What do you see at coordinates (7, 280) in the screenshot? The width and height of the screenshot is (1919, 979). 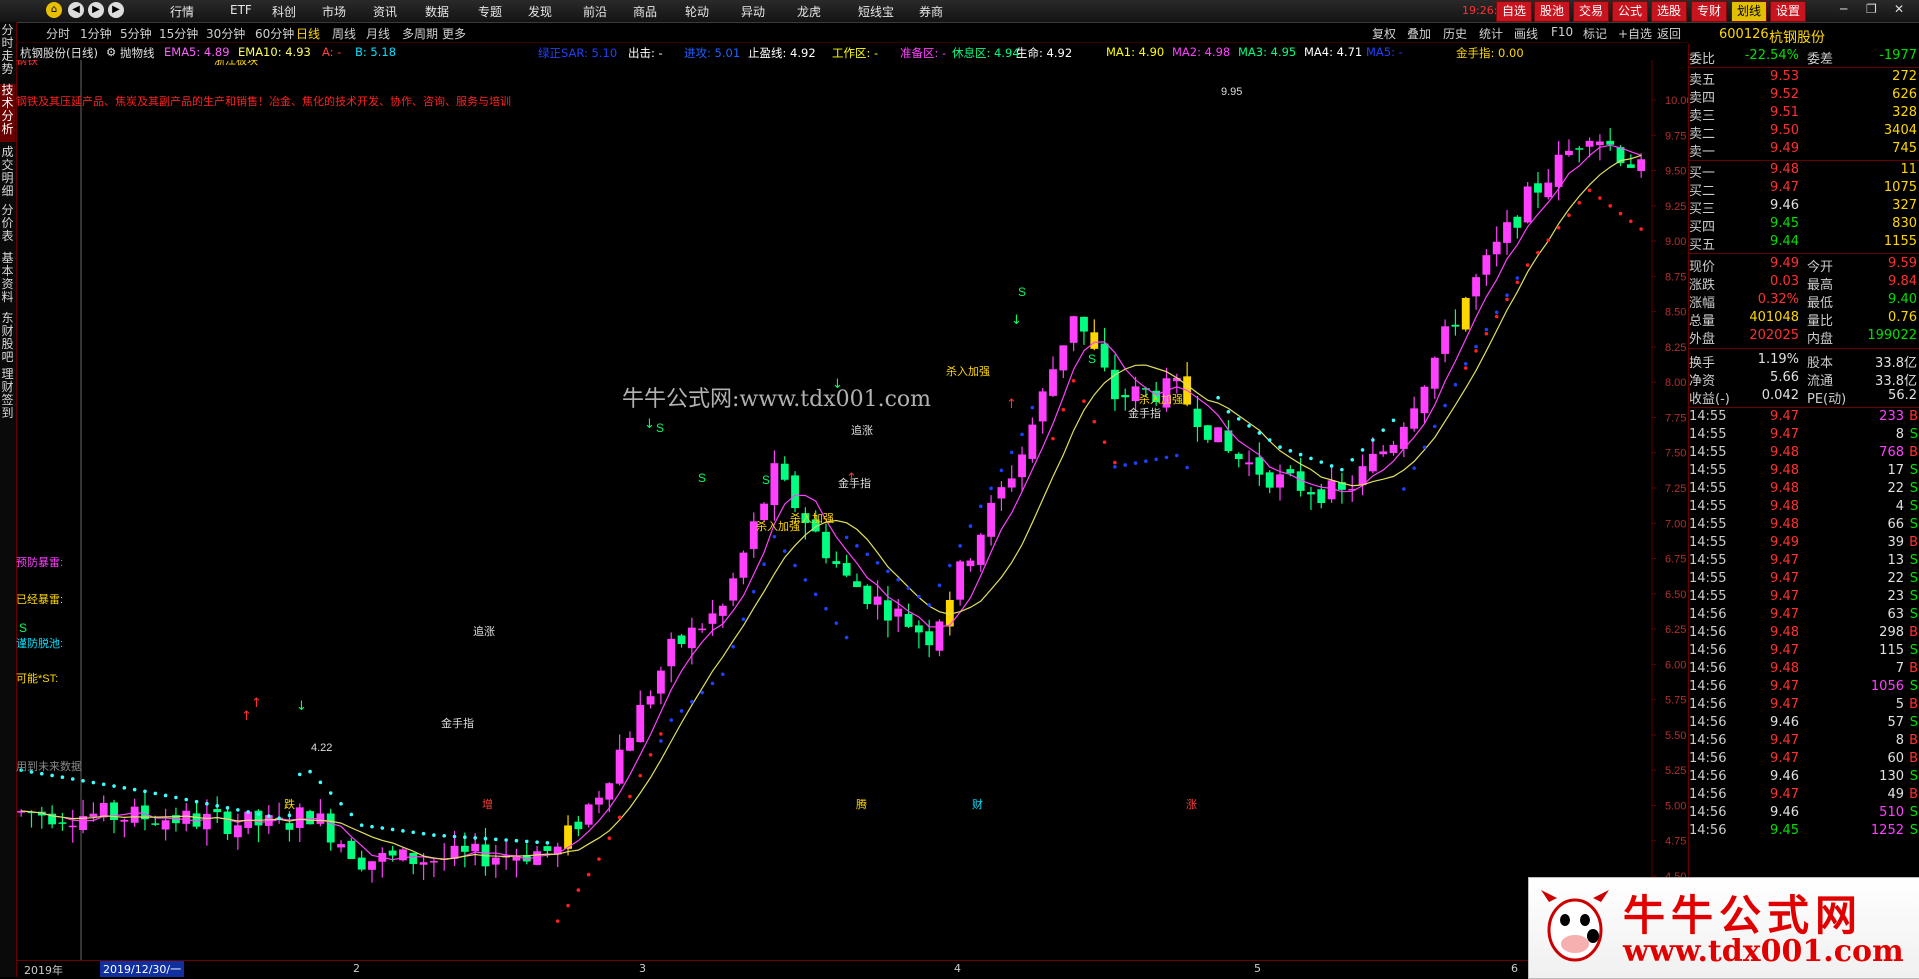 I see `left-tab: 基本资料` at bounding box center [7, 280].